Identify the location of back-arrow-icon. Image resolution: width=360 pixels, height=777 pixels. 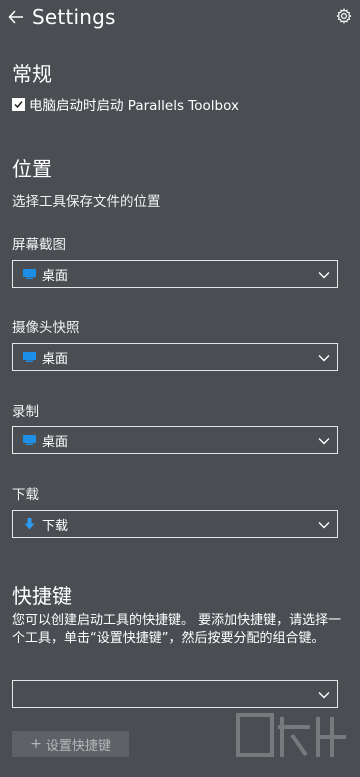
(15, 17).